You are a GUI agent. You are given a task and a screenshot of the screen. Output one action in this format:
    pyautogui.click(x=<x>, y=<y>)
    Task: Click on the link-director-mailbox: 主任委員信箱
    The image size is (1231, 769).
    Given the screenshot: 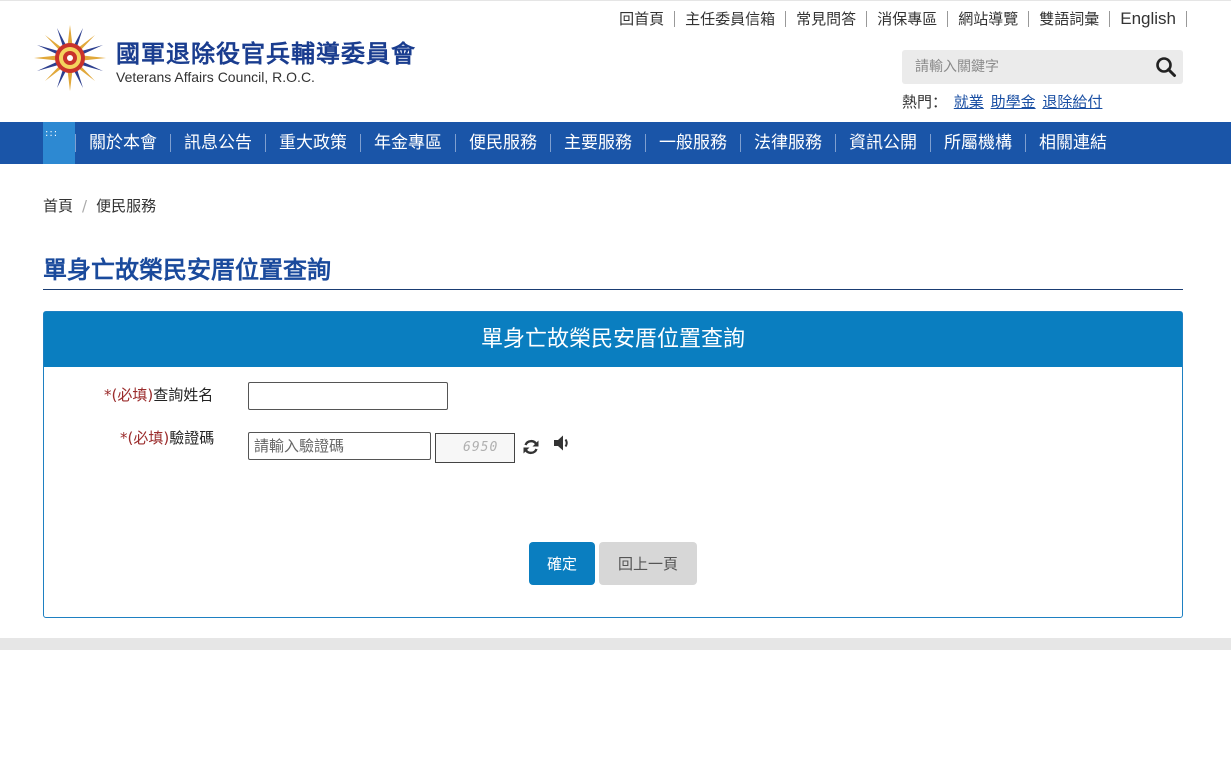 What is the action you would take?
    pyautogui.click(x=731, y=19)
    